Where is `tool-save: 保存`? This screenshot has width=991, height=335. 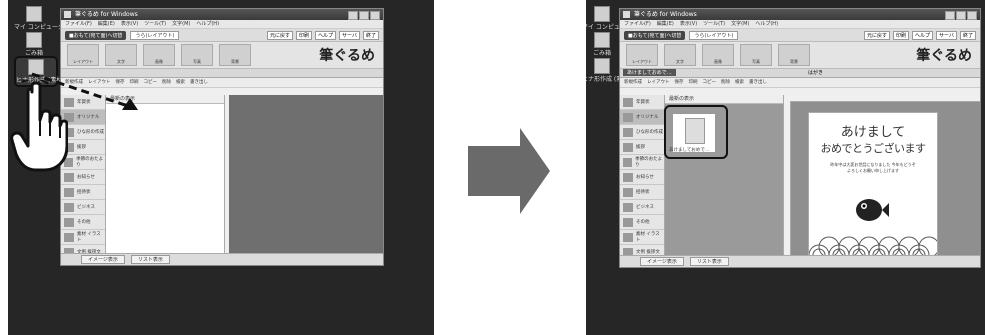 tool-save: 保存 is located at coordinates (679, 82).